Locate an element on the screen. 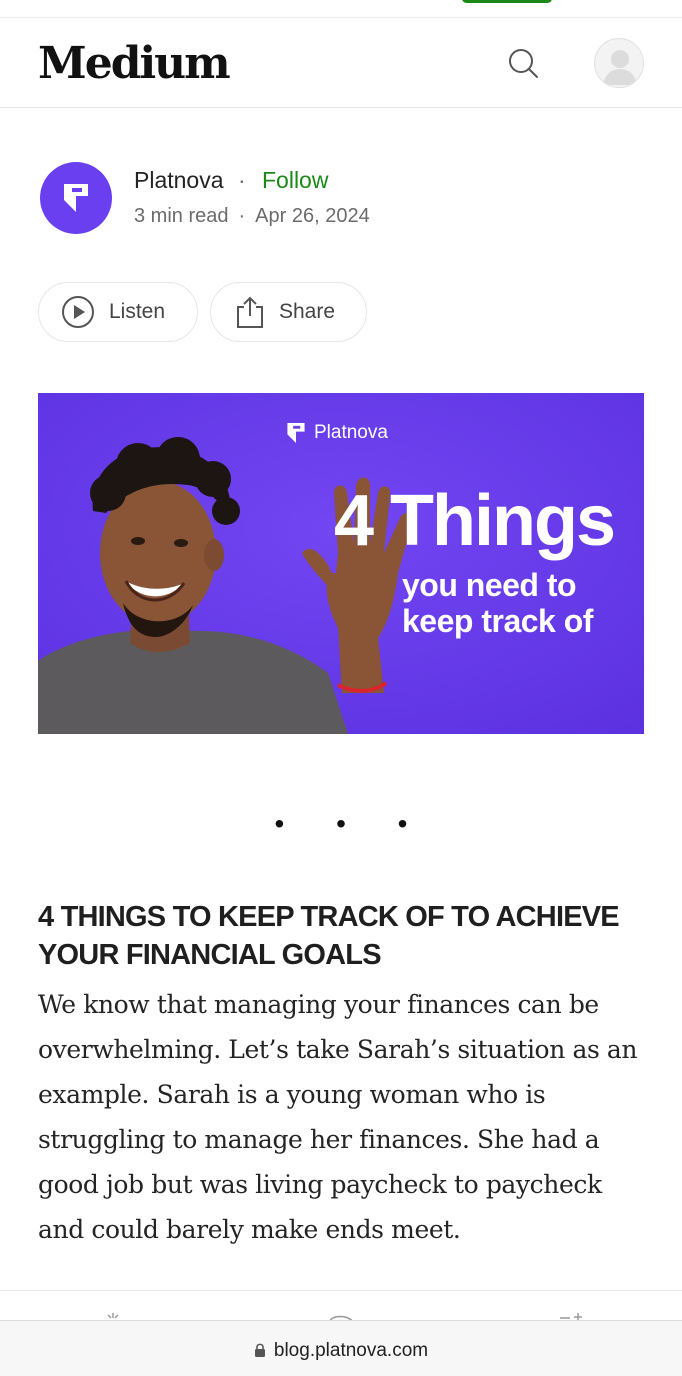 Image resolution: width=682 pixels, height=1376 pixels. share-icon is located at coordinates (250, 312).